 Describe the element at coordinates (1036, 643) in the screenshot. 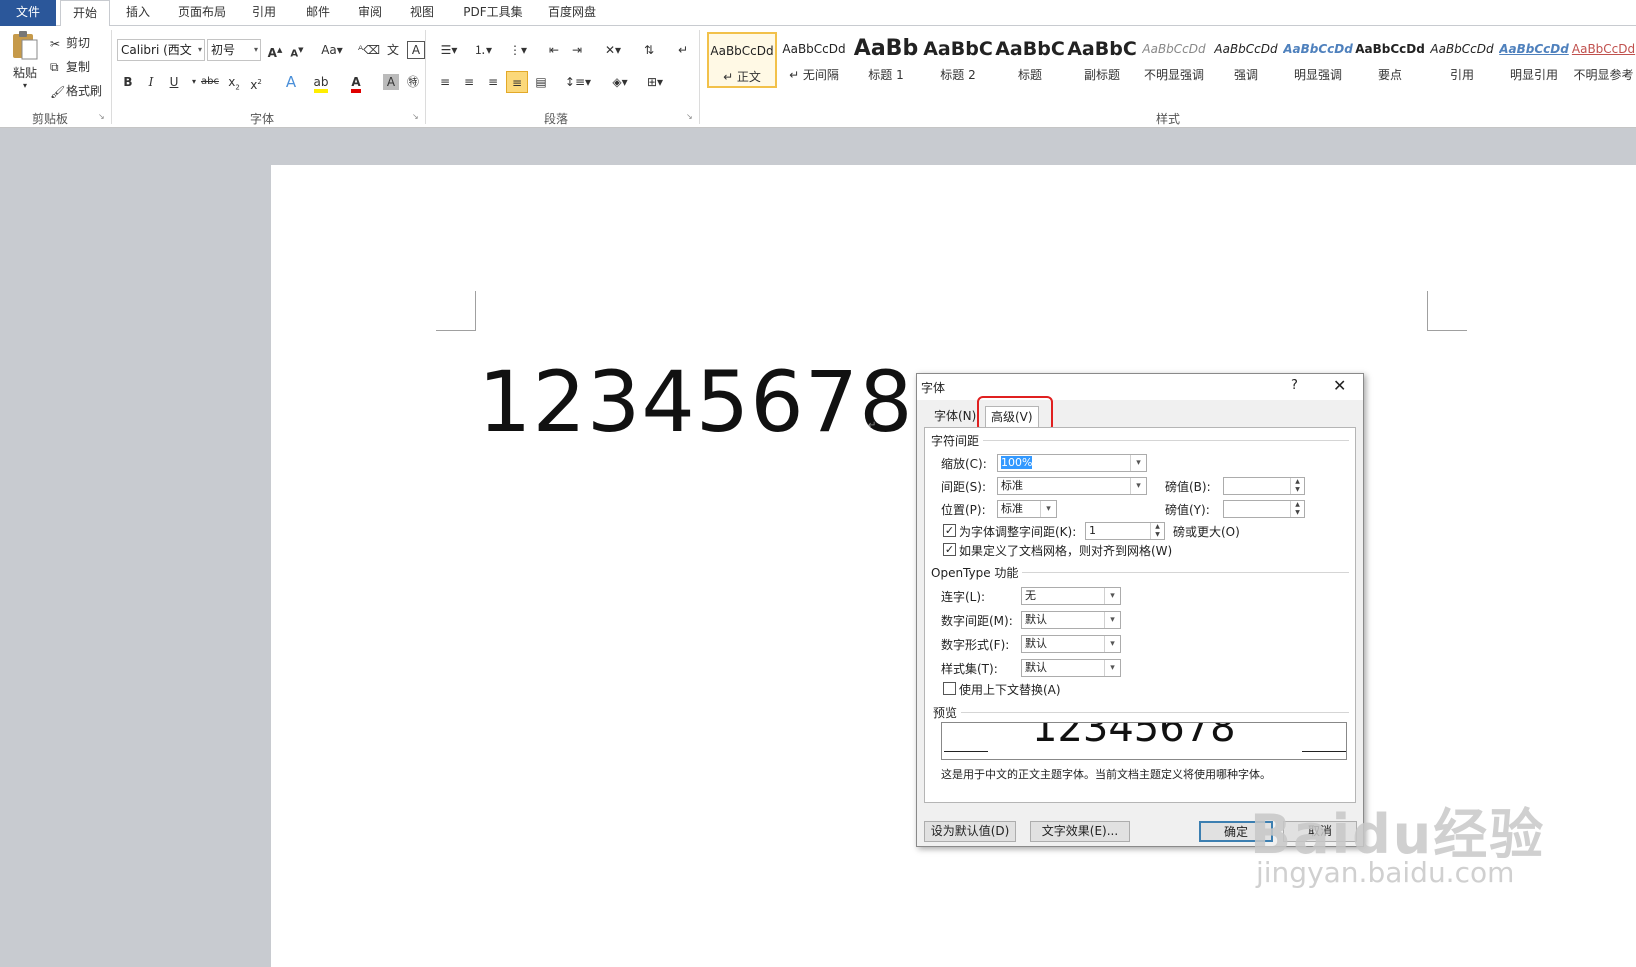

I see `number-forms-value: 默认` at that location.